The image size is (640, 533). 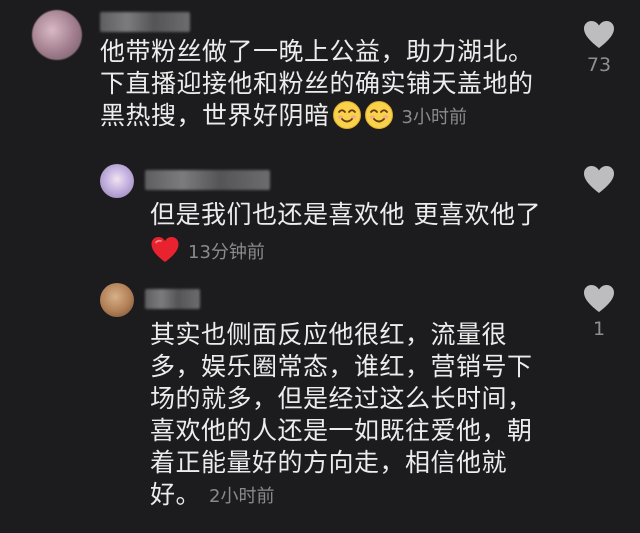 What do you see at coordinates (317, 83) in the screenshot?
I see `comment-line: 下直播迎接他和粉丝的确实铺天盖地的` at bounding box center [317, 83].